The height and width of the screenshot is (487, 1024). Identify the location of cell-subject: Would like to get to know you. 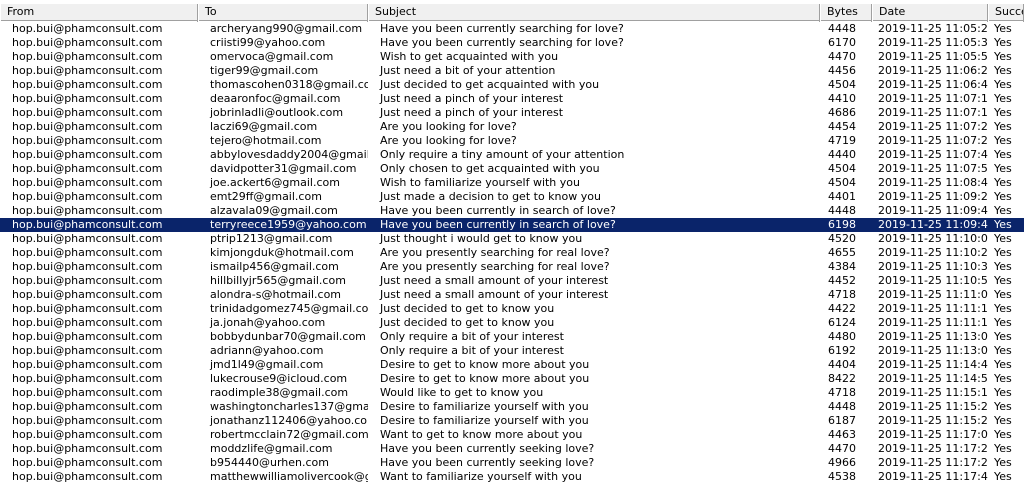
(462, 392).